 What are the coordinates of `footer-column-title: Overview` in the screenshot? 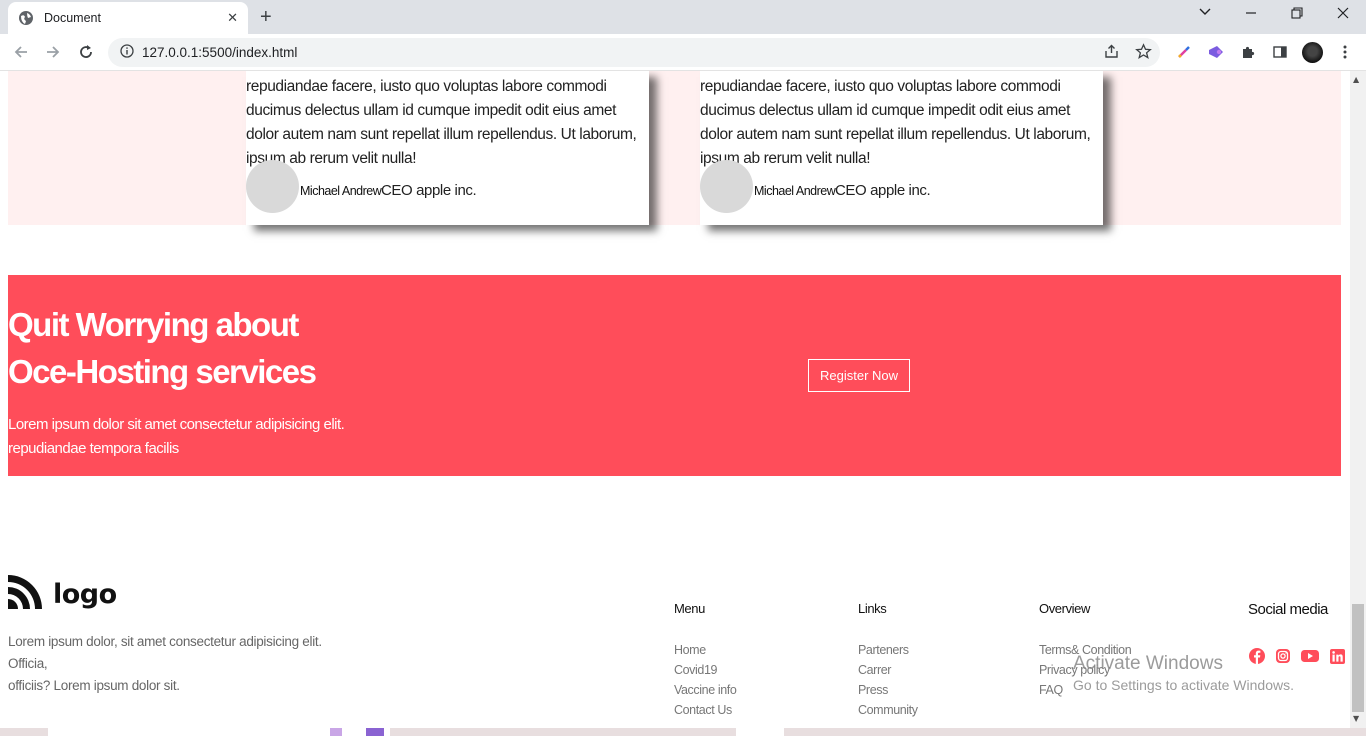 It's located at (1064, 608).